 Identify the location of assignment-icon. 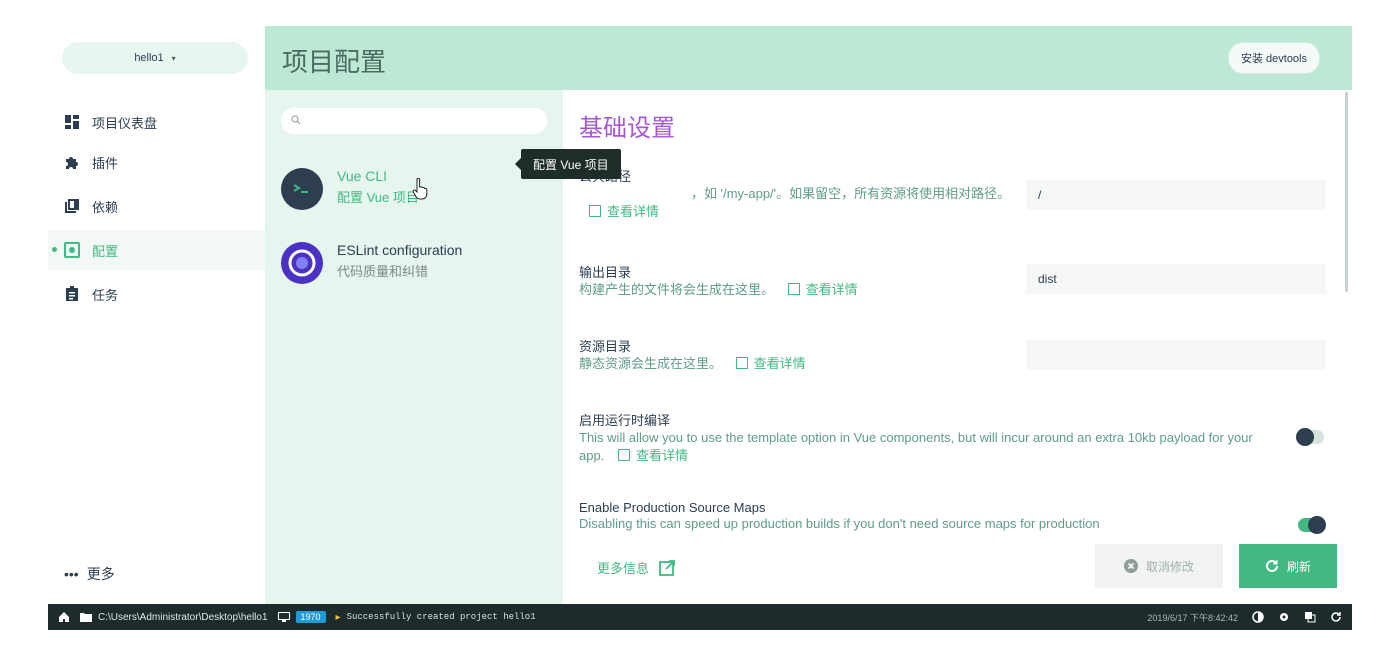
(72, 294).